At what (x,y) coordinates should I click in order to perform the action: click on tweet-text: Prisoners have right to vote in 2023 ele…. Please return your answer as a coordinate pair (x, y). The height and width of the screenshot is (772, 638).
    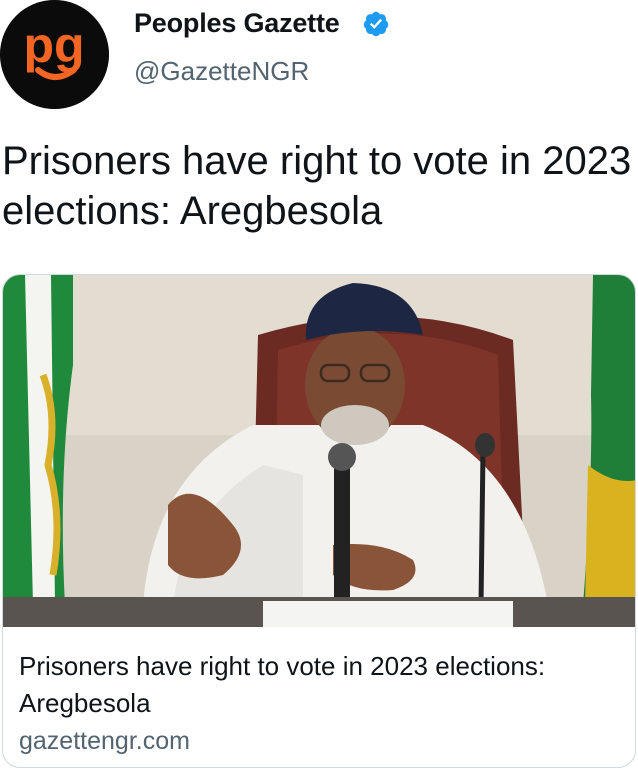
    Looking at the image, I should click on (317, 186).